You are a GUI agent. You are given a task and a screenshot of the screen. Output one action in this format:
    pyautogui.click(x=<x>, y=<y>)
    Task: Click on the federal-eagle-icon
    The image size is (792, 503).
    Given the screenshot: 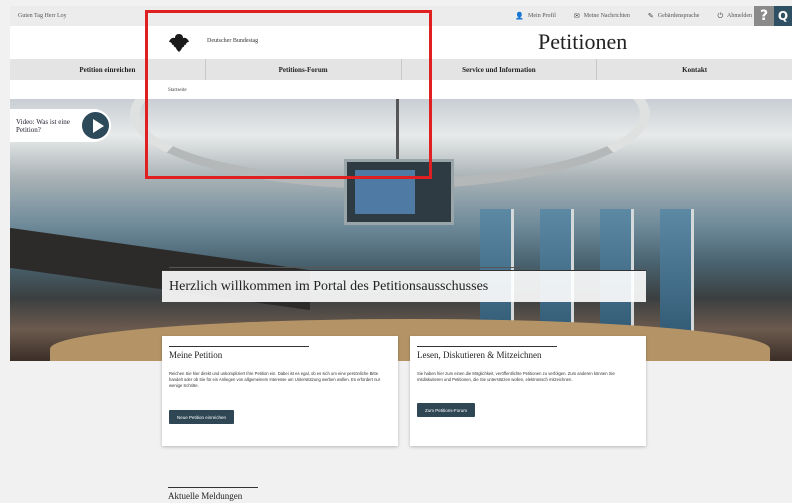 What is the action you would take?
    pyautogui.click(x=179, y=43)
    